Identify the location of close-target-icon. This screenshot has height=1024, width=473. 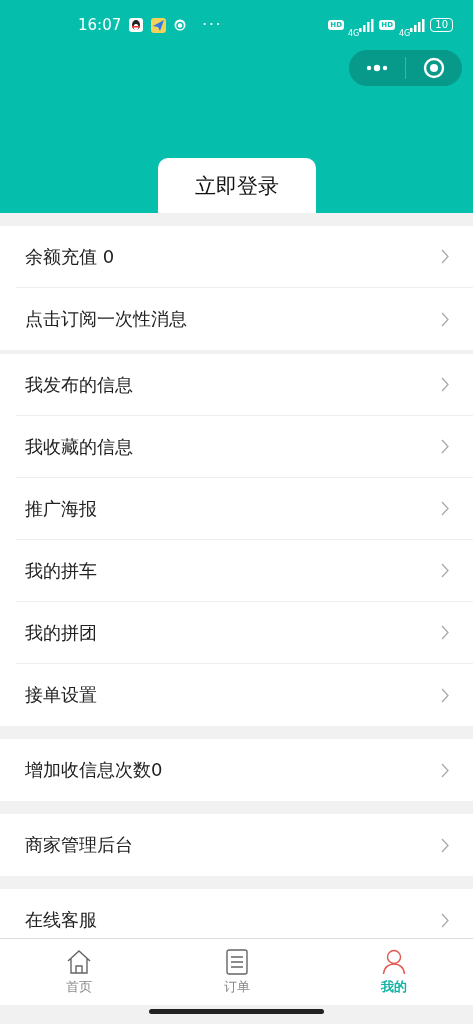
(434, 68).